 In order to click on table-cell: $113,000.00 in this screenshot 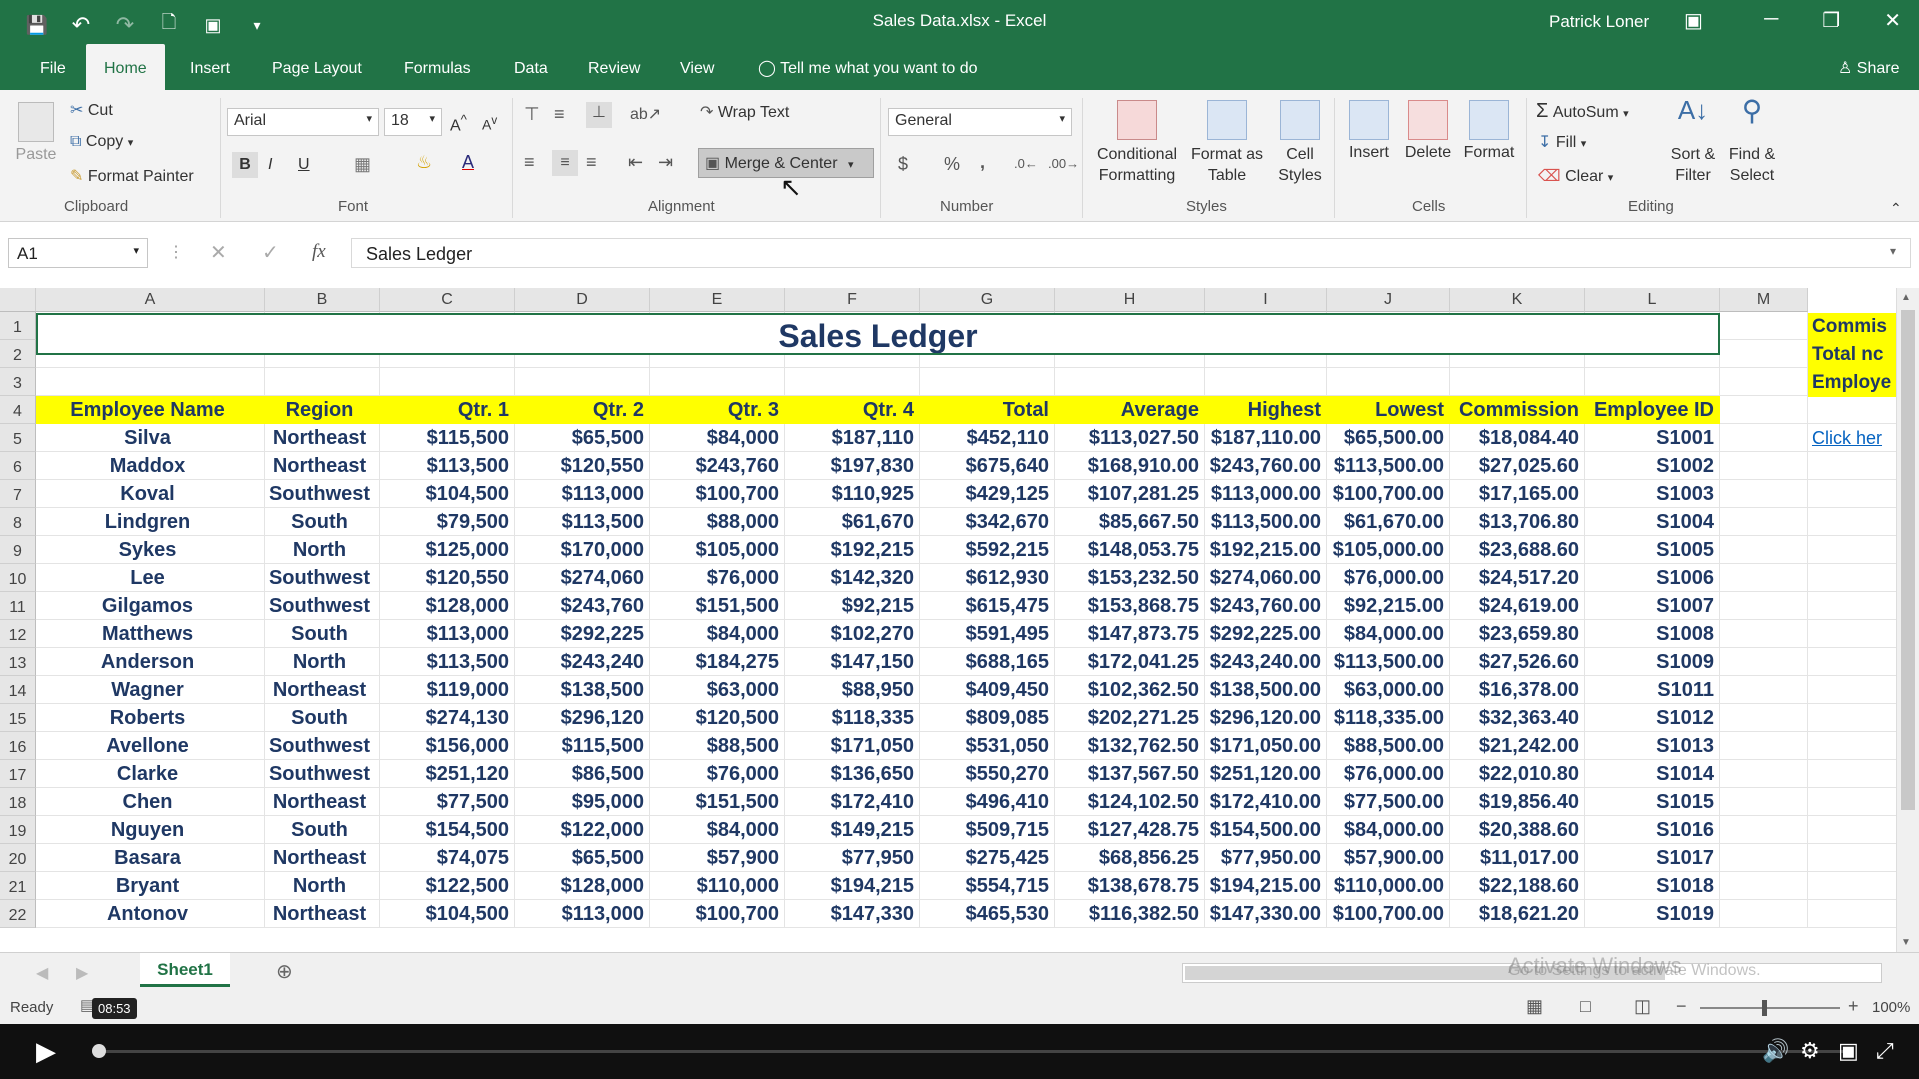, I will do `click(1263, 494)`.